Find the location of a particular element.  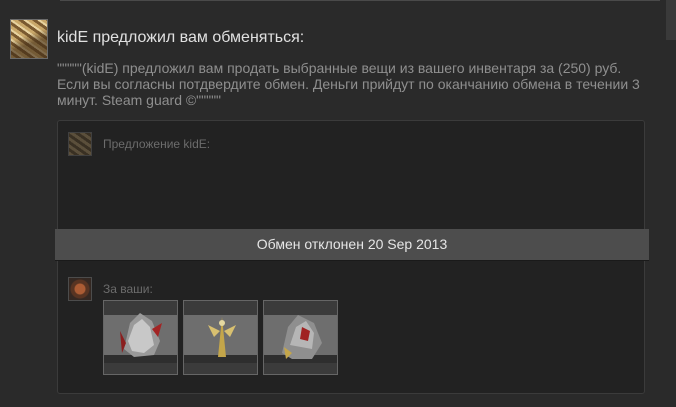

top-divider is located at coordinates (360, 0).